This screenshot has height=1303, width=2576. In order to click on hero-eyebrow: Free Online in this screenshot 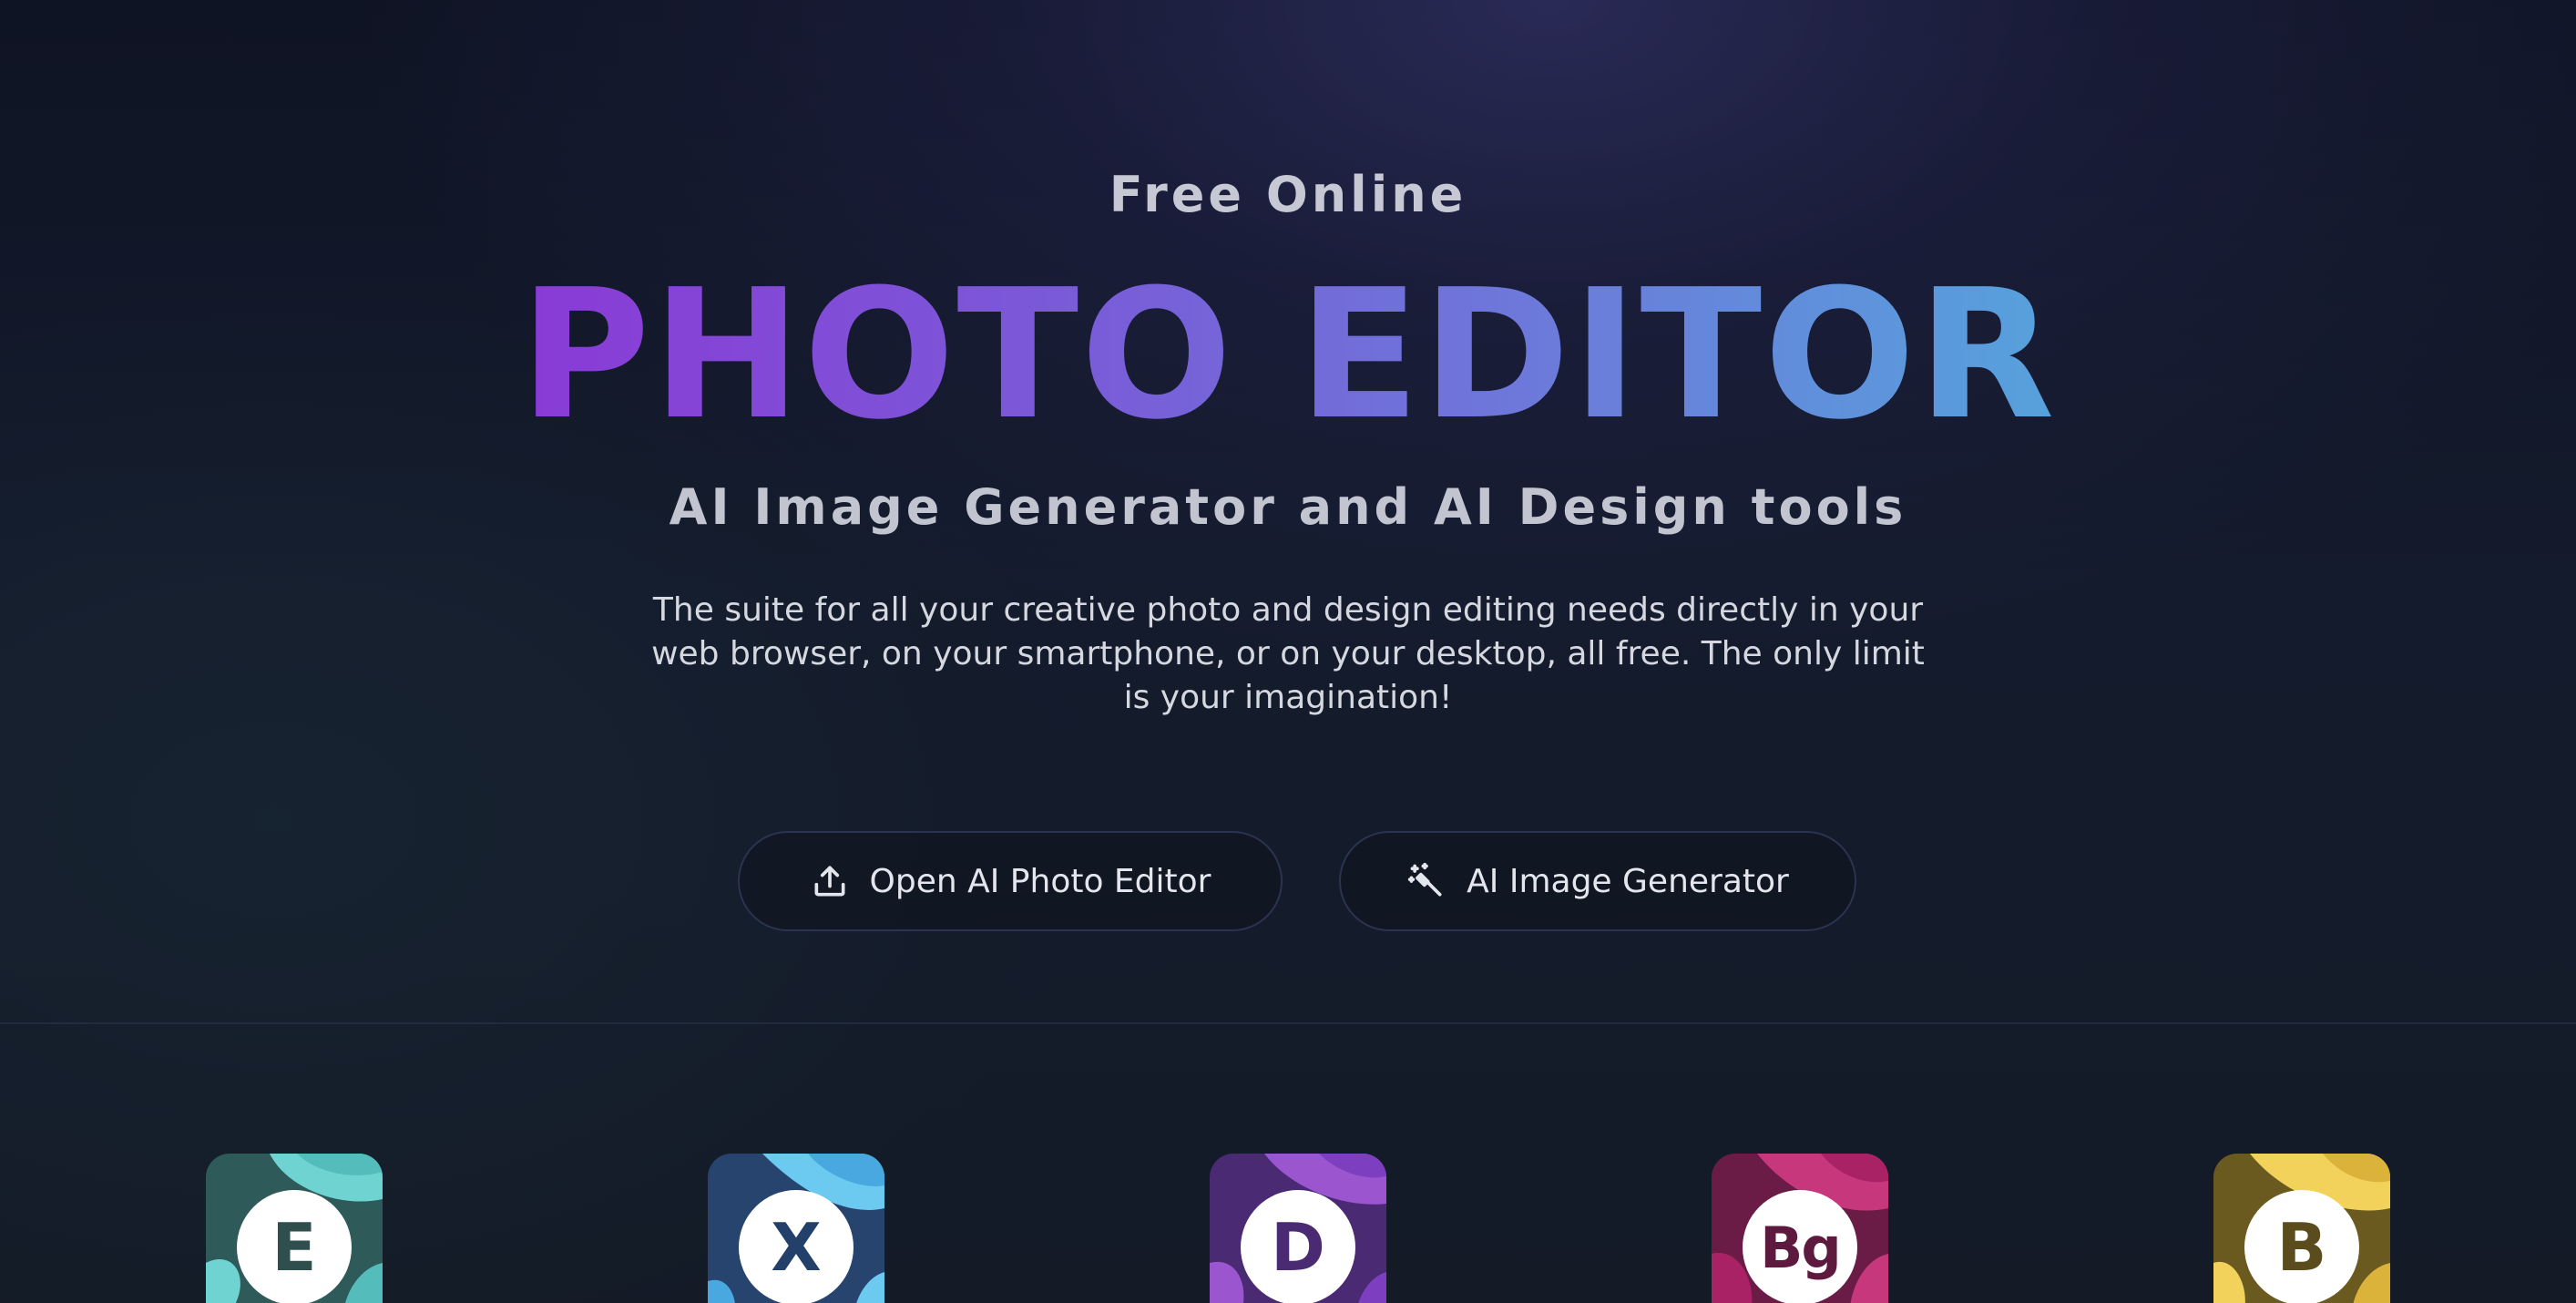, I will do `click(1288, 194)`.